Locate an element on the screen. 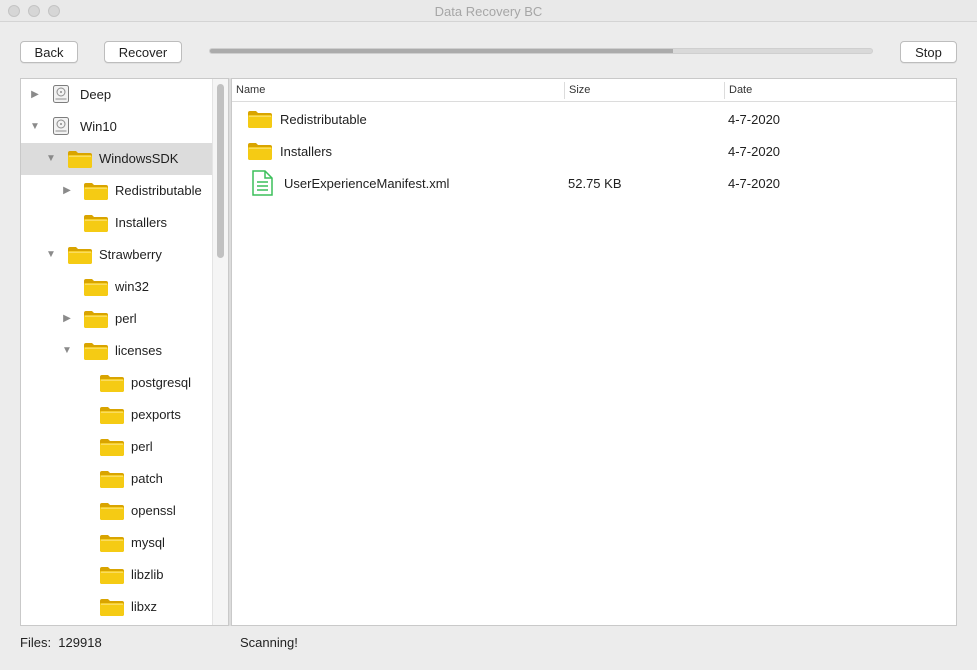 Image resolution: width=977 pixels, height=670 pixels. tree-item-label: Strawberry is located at coordinates (130, 254).